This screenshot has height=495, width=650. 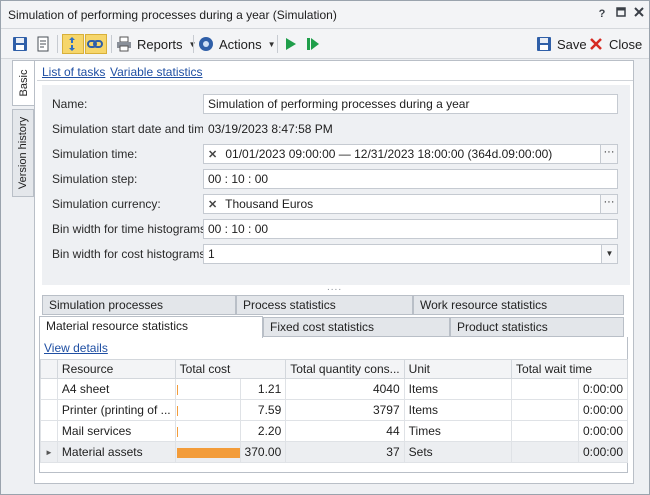 I want to click on tab-basic: Basic, so click(x=23, y=83).